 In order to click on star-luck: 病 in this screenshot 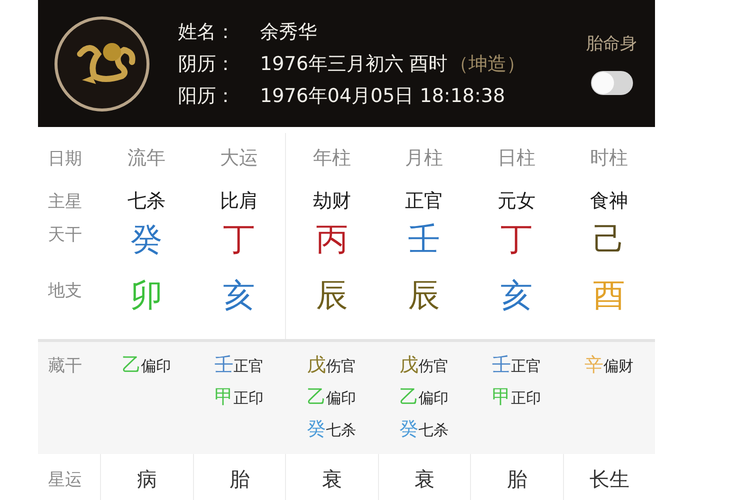, I will do `click(146, 479)`.